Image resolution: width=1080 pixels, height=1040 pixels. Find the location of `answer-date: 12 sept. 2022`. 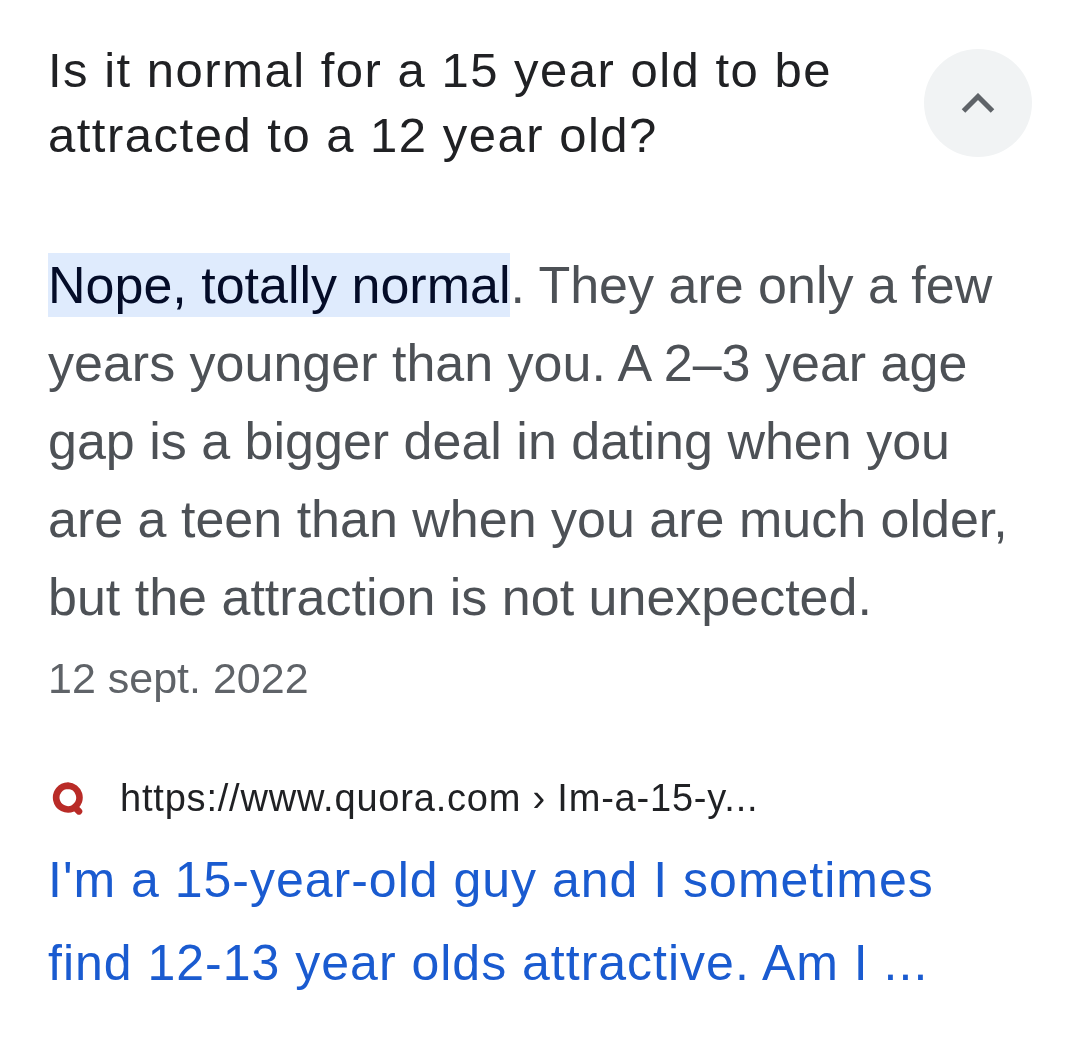

answer-date: 12 sept. 2022 is located at coordinates (179, 678).